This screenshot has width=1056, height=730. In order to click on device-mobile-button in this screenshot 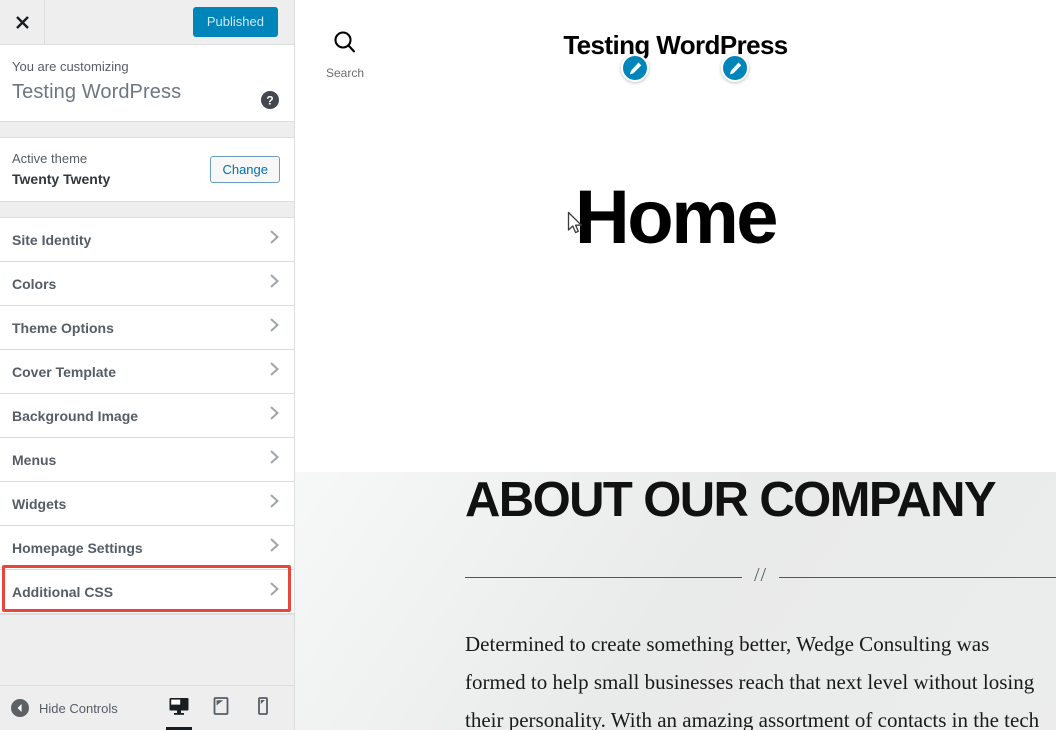, I will do `click(263, 708)`.